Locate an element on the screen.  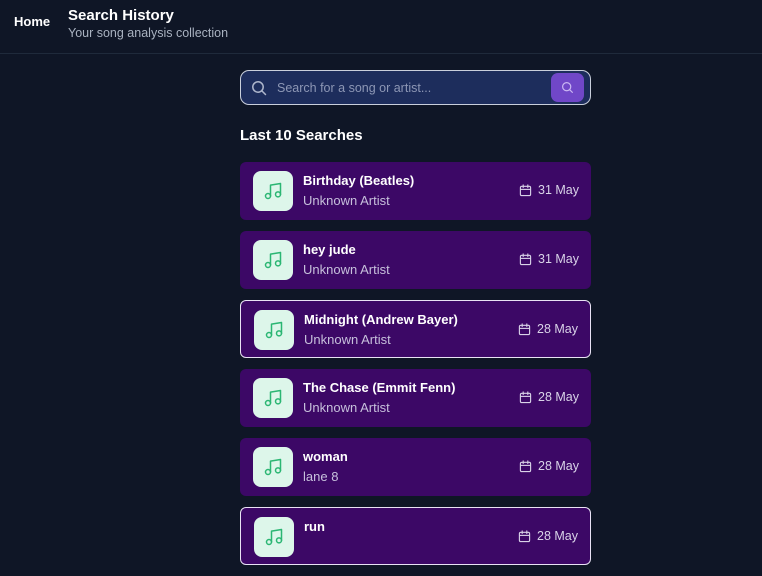
song-title: hey jude is located at coordinates (329, 249).